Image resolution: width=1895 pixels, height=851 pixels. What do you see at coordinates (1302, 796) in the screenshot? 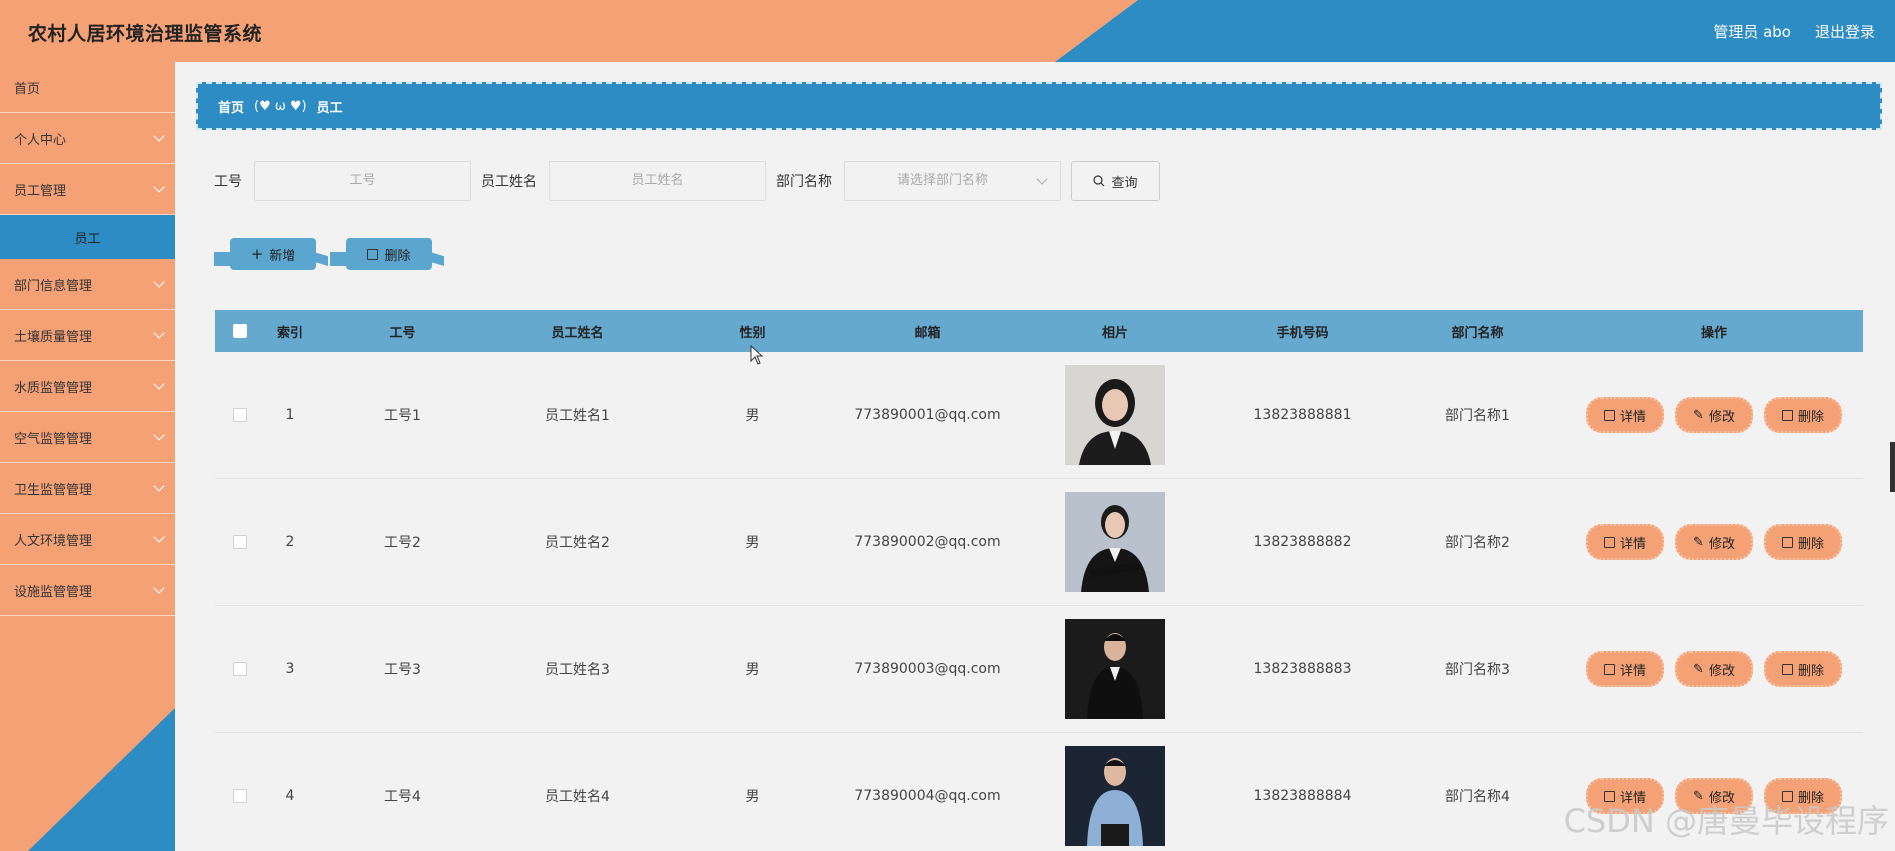
I see `cell-phone: 13823888884` at bounding box center [1302, 796].